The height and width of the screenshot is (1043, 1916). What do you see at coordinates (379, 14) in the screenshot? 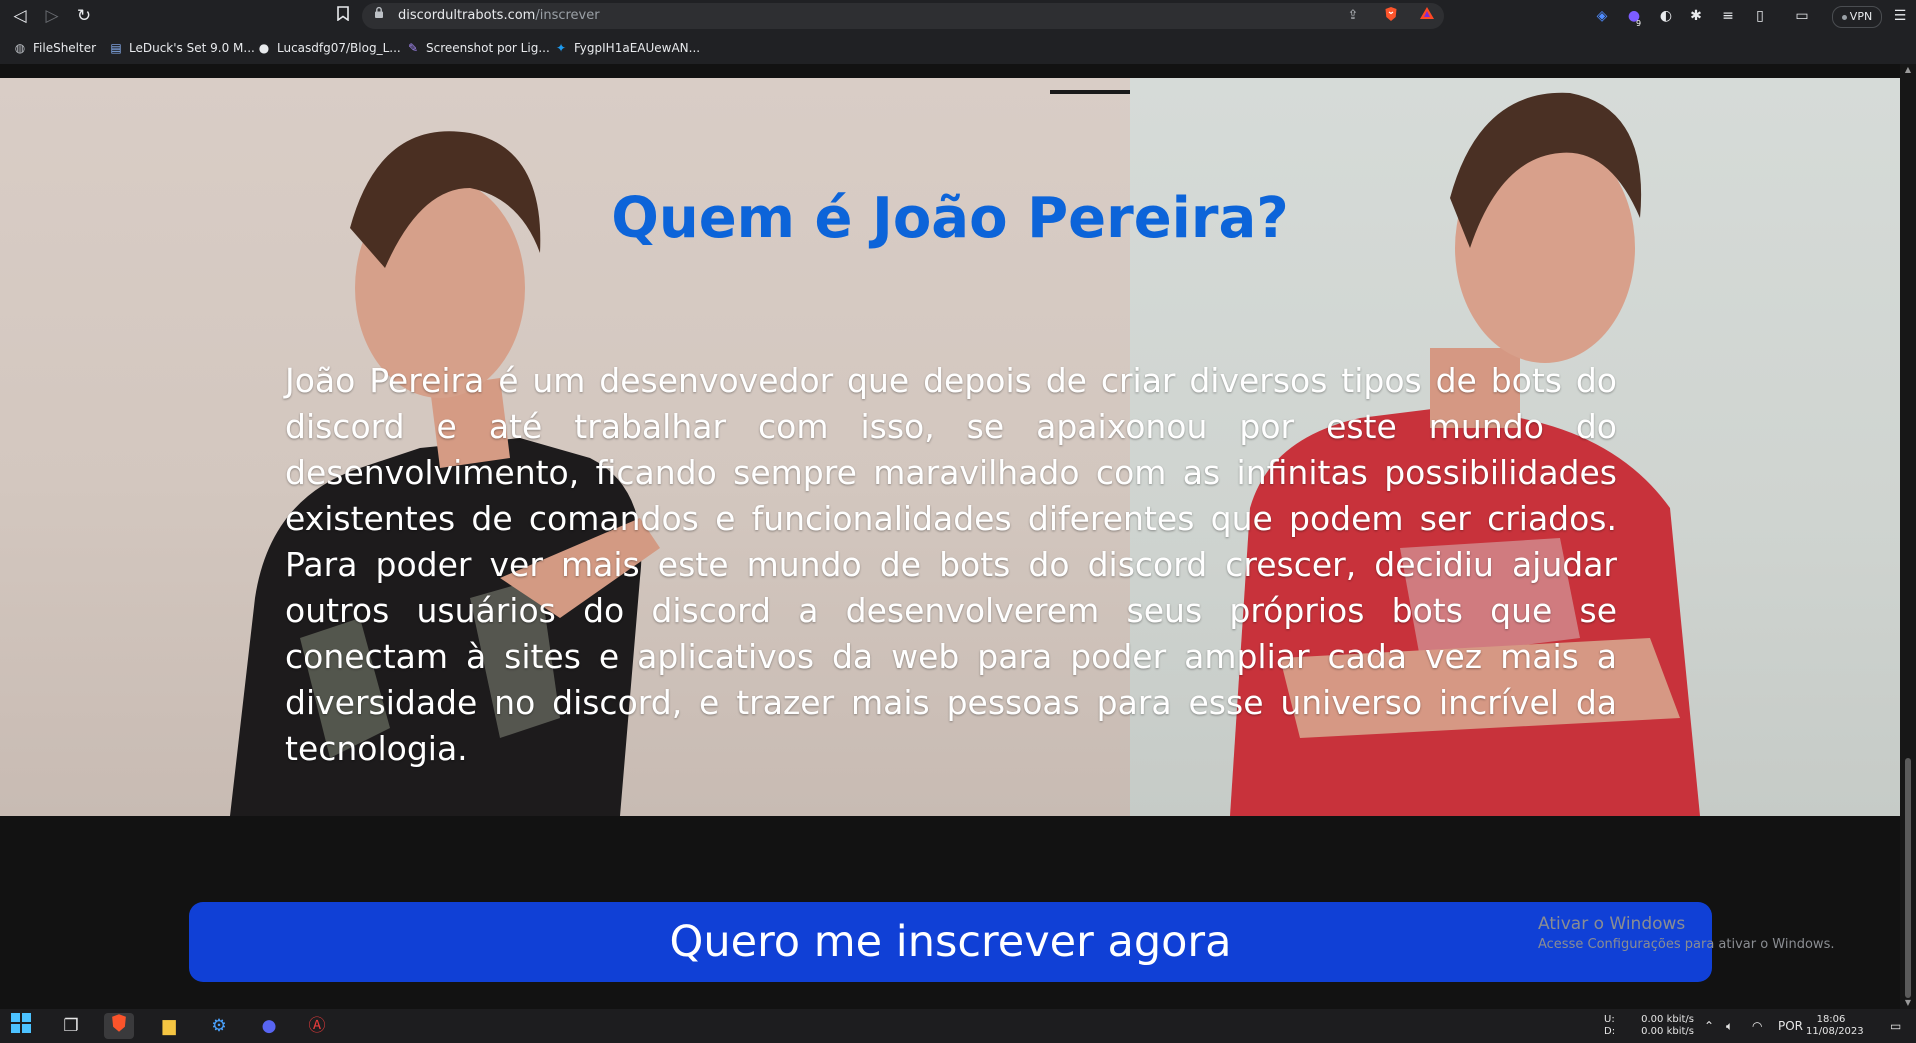
I see `lock-icon` at bounding box center [379, 14].